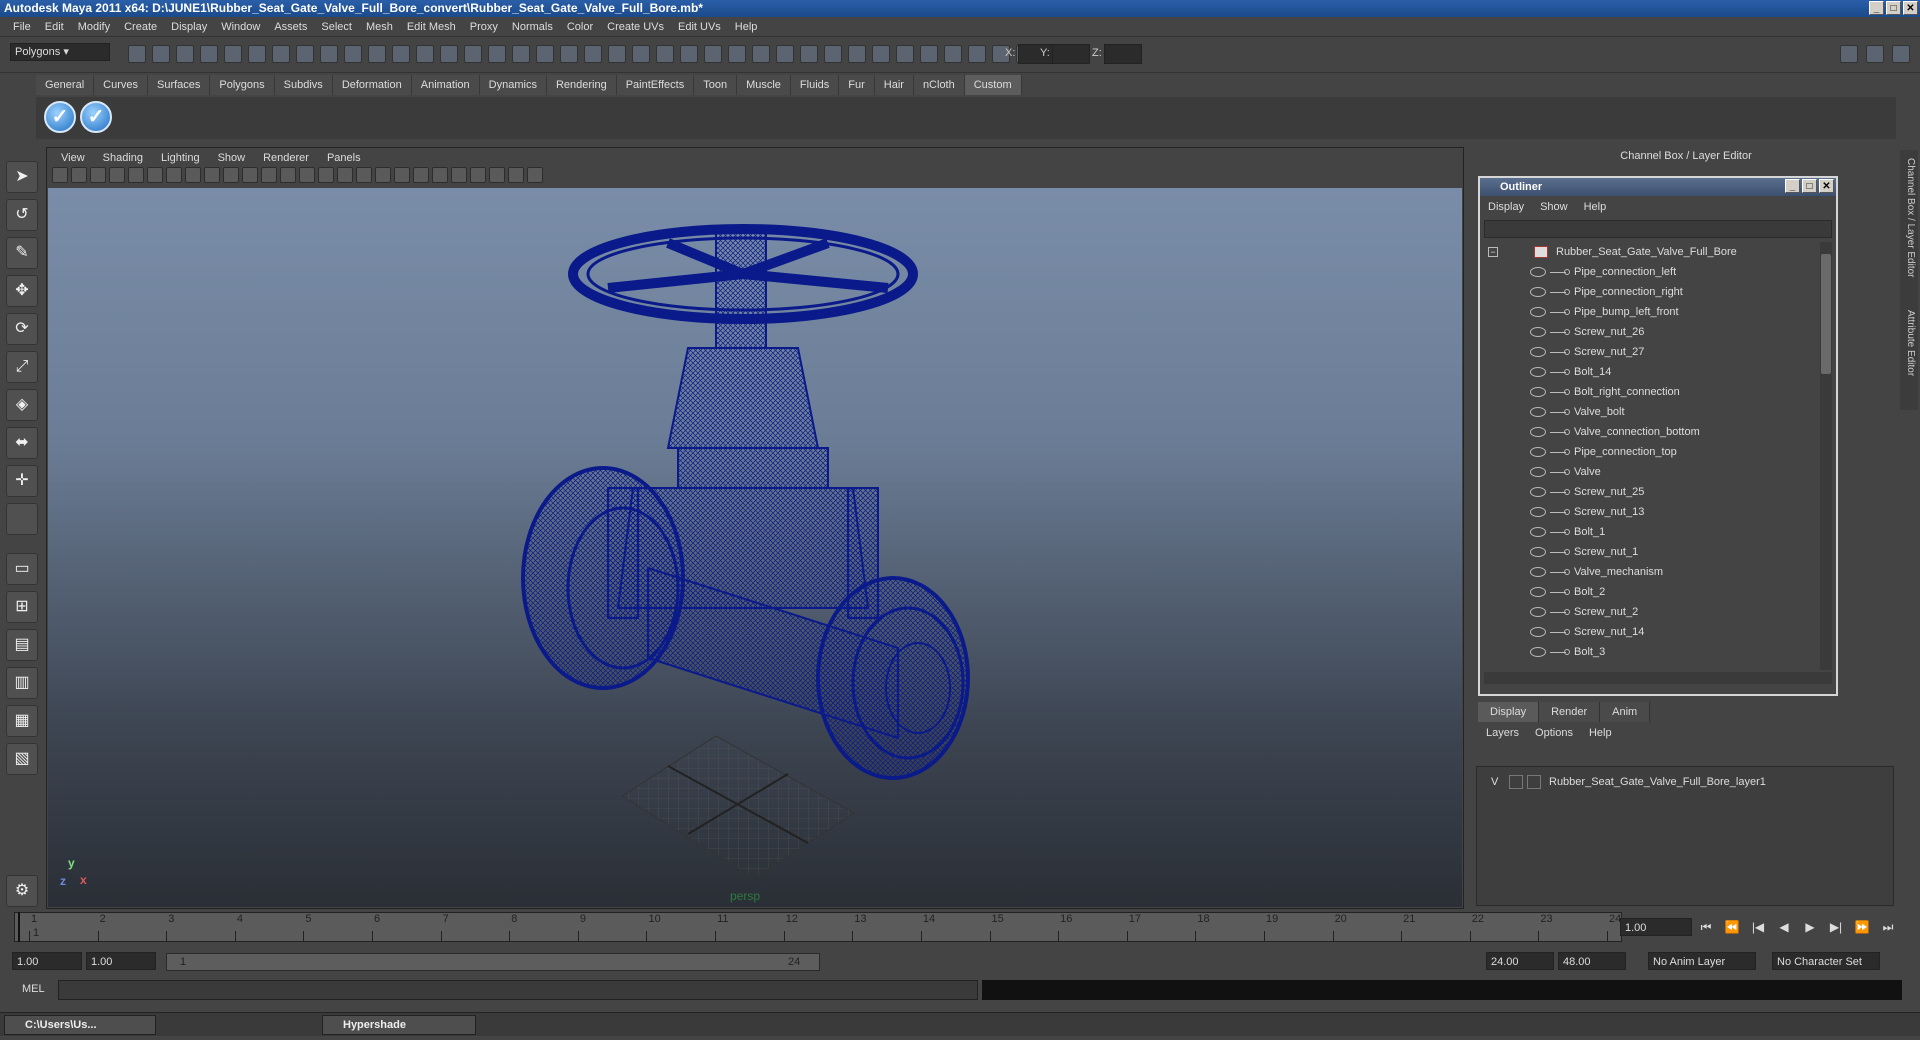 The width and height of the screenshot is (1920, 1040). What do you see at coordinates (232, 158) in the screenshot?
I see `viewport-menu-show: Show` at bounding box center [232, 158].